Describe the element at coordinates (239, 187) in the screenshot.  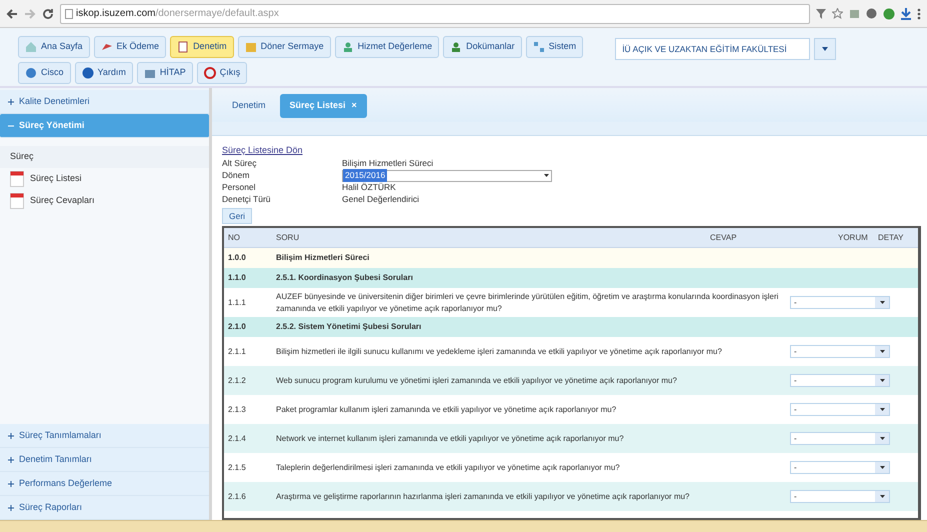
I see `field-label: Personel` at that location.